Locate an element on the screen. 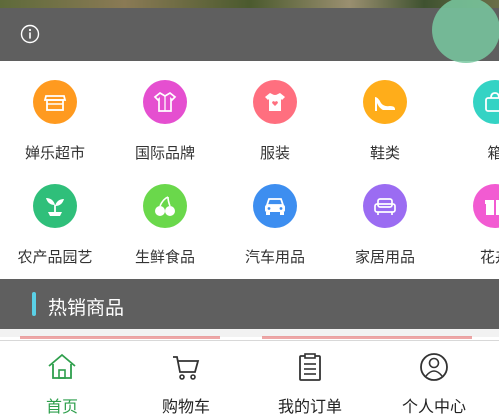 The height and width of the screenshot is (414, 499). category-label: 服装 is located at coordinates (274, 153).